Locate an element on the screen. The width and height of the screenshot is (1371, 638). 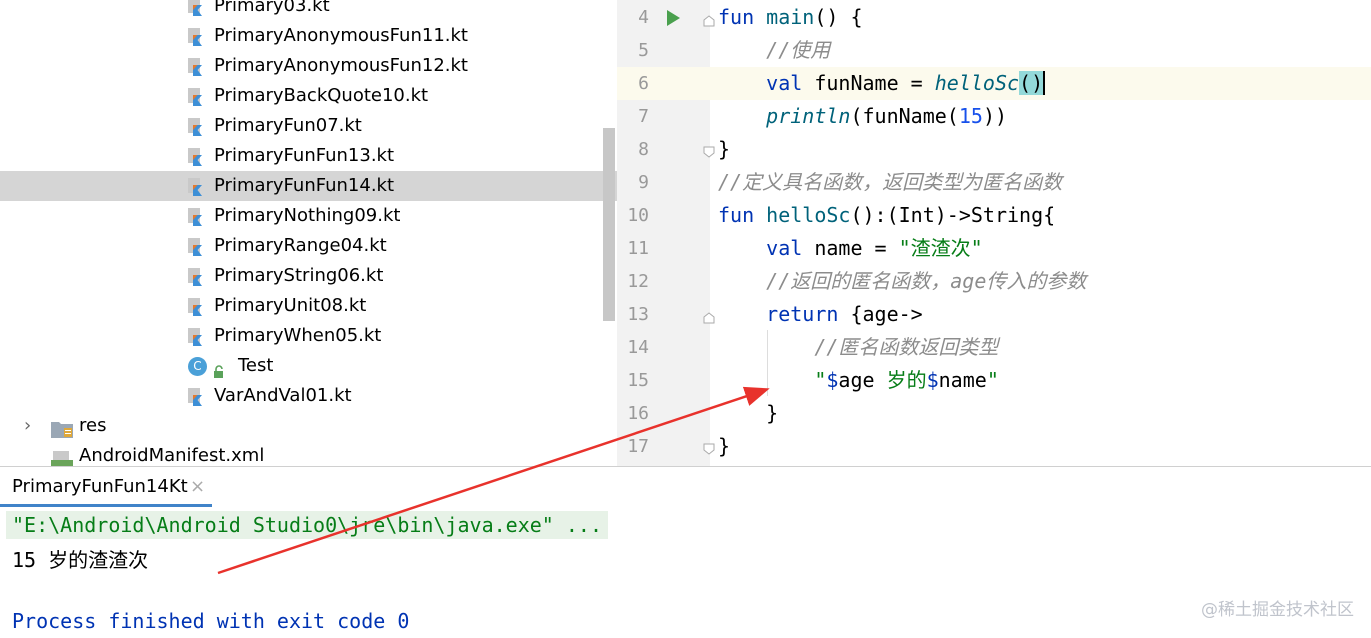
function-name: main is located at coordinates (790, 17).